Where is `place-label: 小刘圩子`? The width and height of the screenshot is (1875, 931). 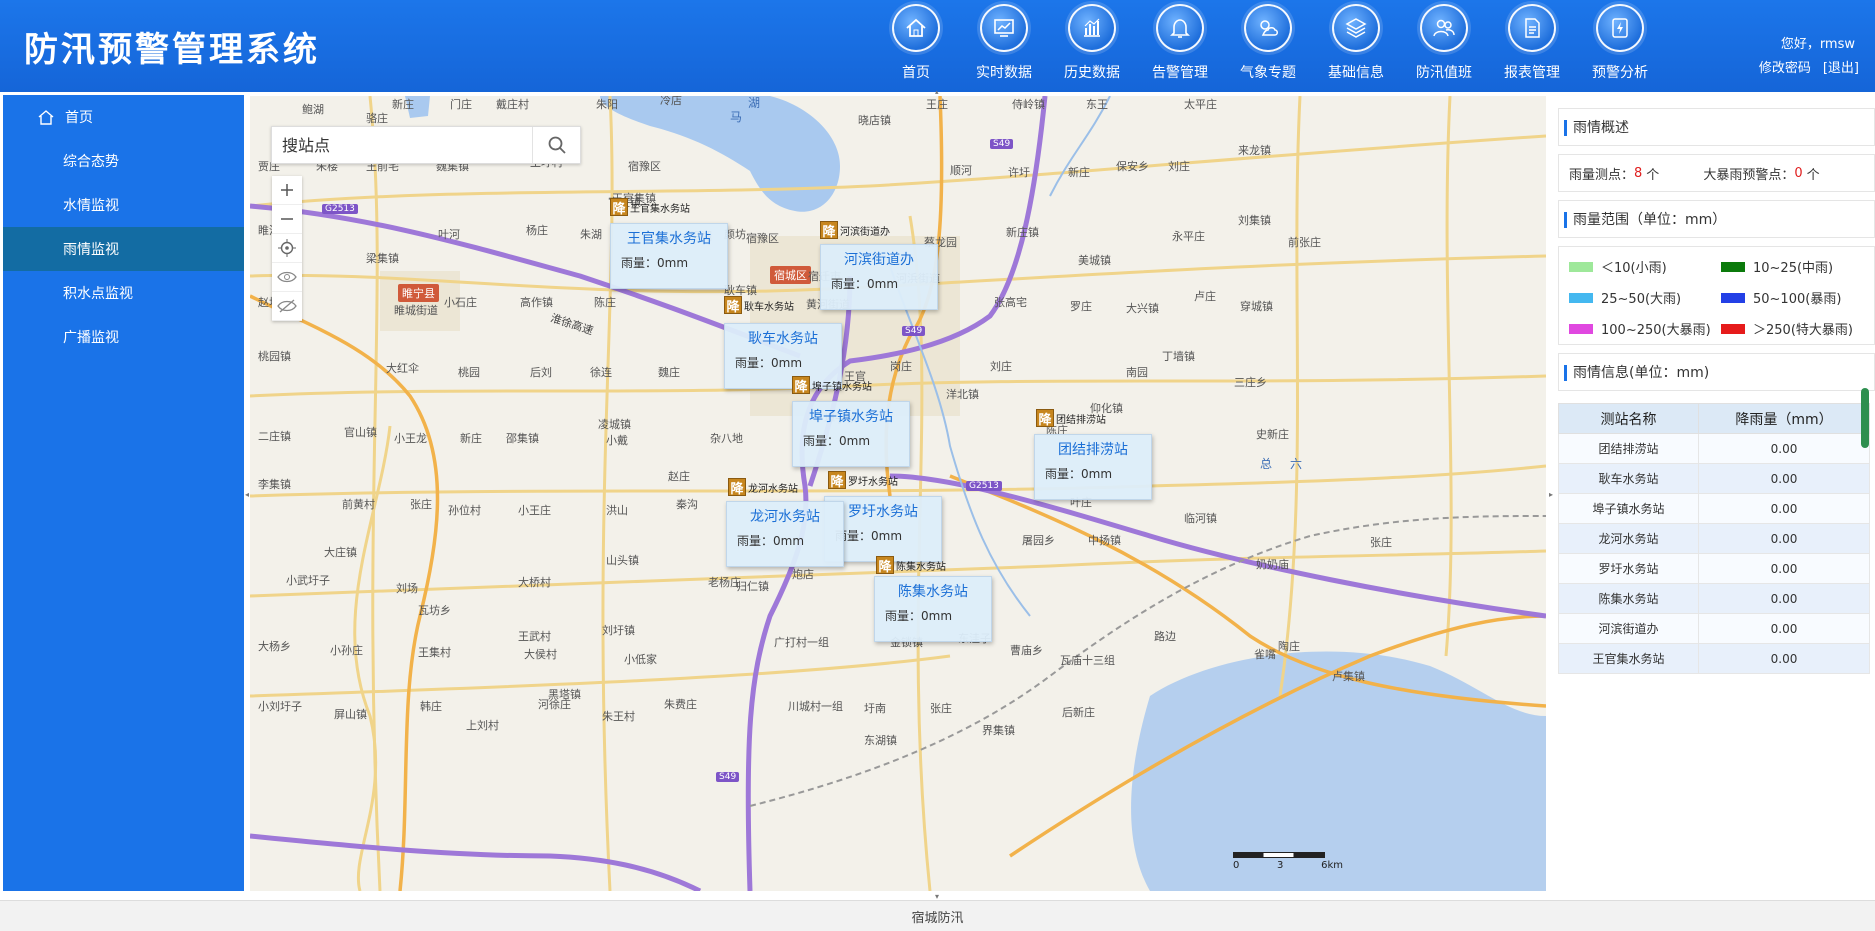 place-label: 小刘圩子 is located at coordinates (280, 706).